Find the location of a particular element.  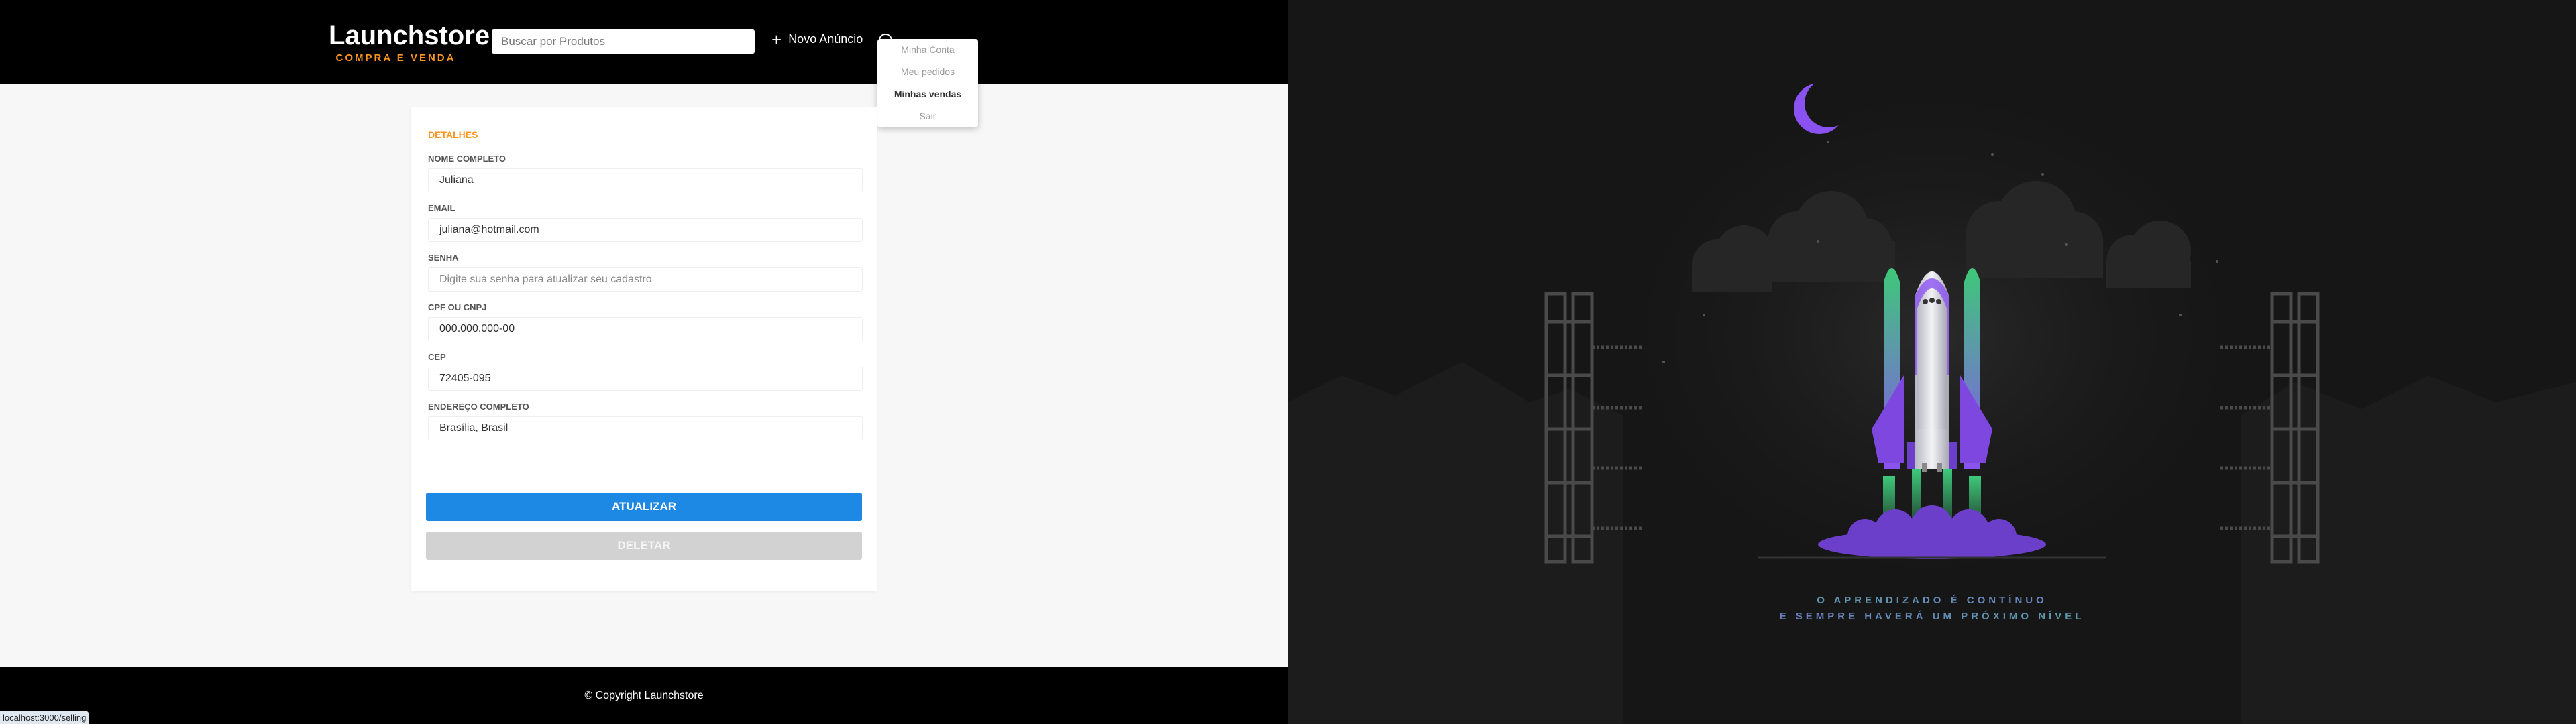

cep-input is located at coordinates (645, 379).